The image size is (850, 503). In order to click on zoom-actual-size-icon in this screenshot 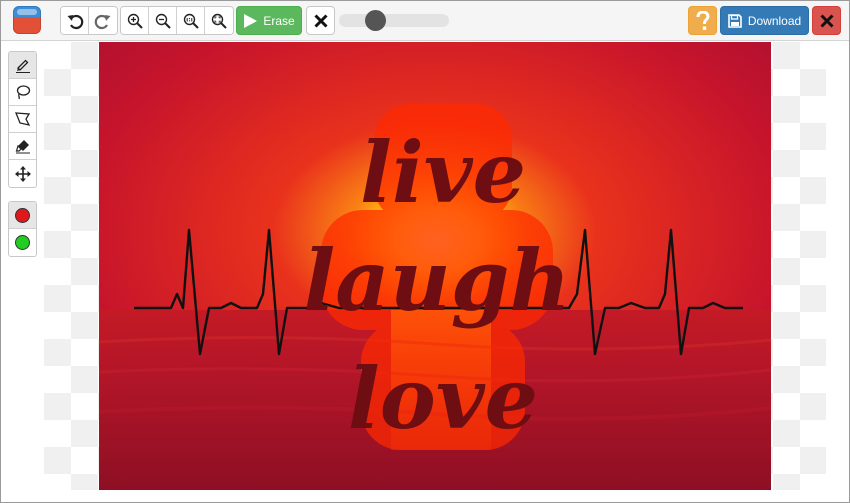, I will do `click(191, 21)`.